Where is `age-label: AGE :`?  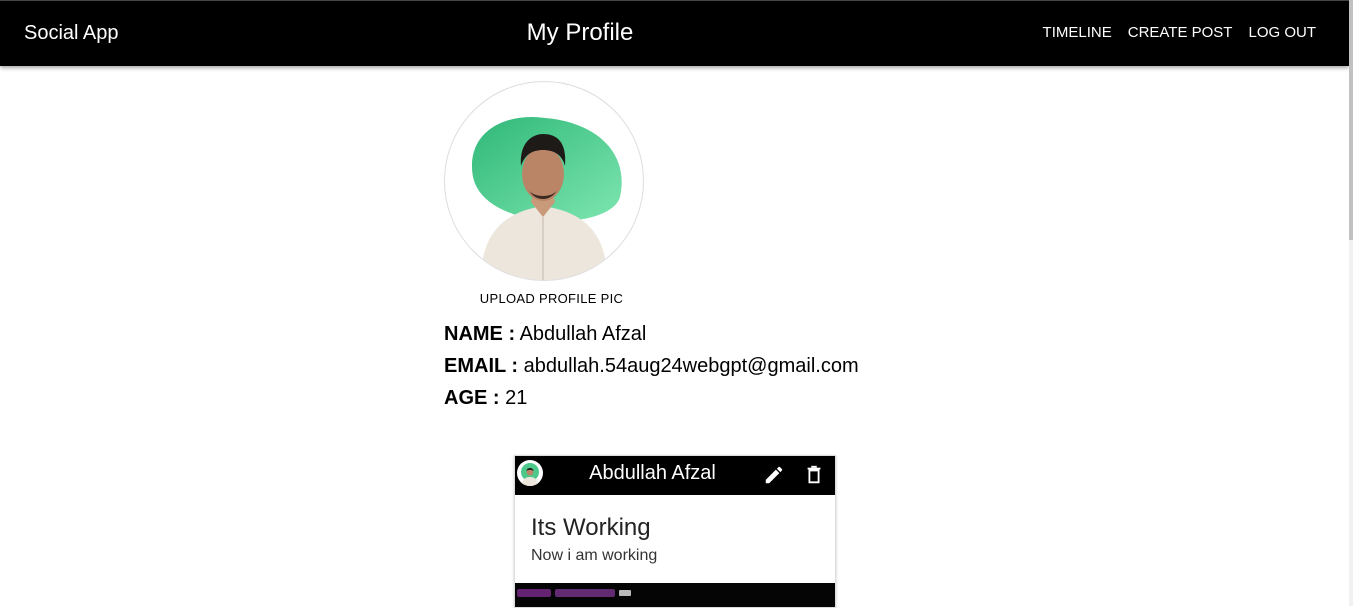 age-label: AGE : is located at coordinates (472, 398).